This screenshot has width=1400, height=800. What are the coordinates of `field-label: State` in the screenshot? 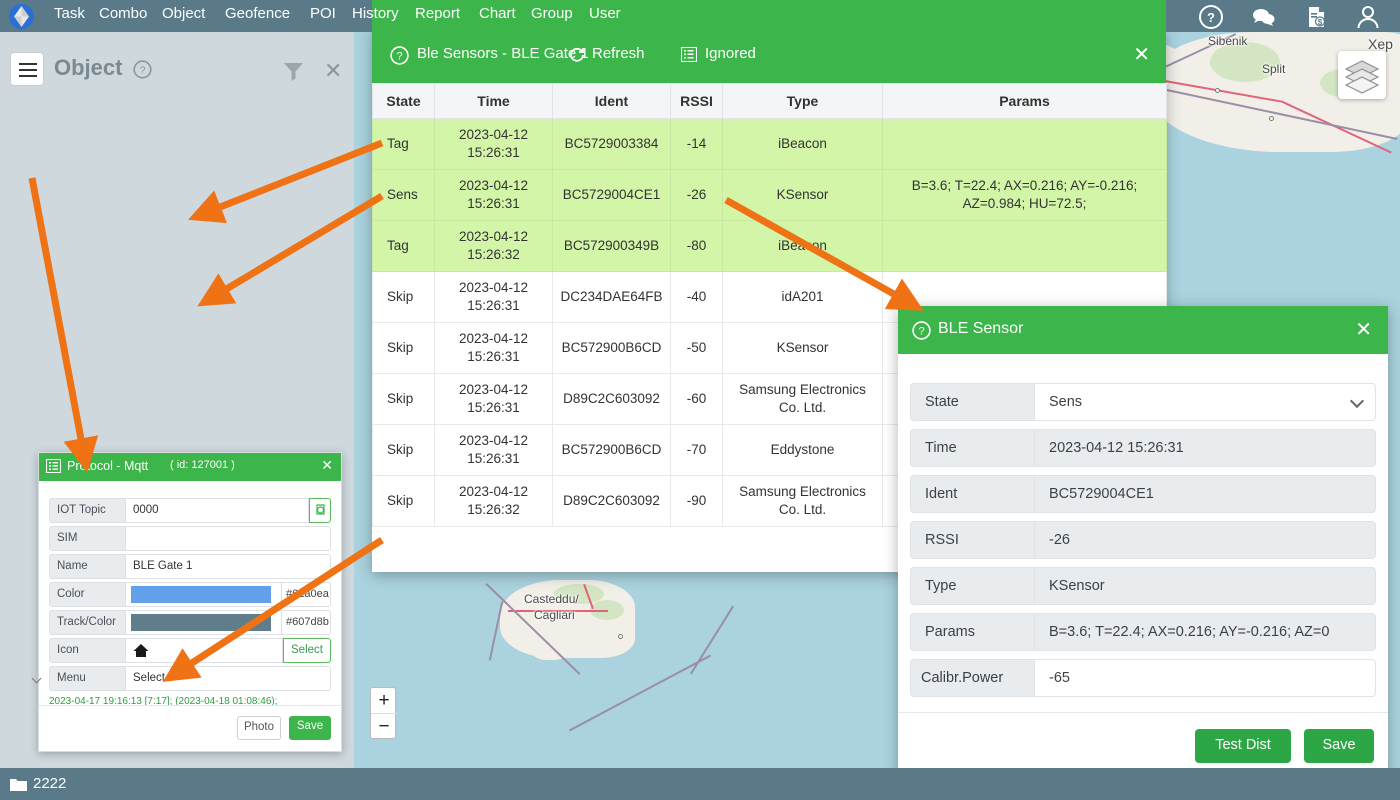 It's located at (972, 402).